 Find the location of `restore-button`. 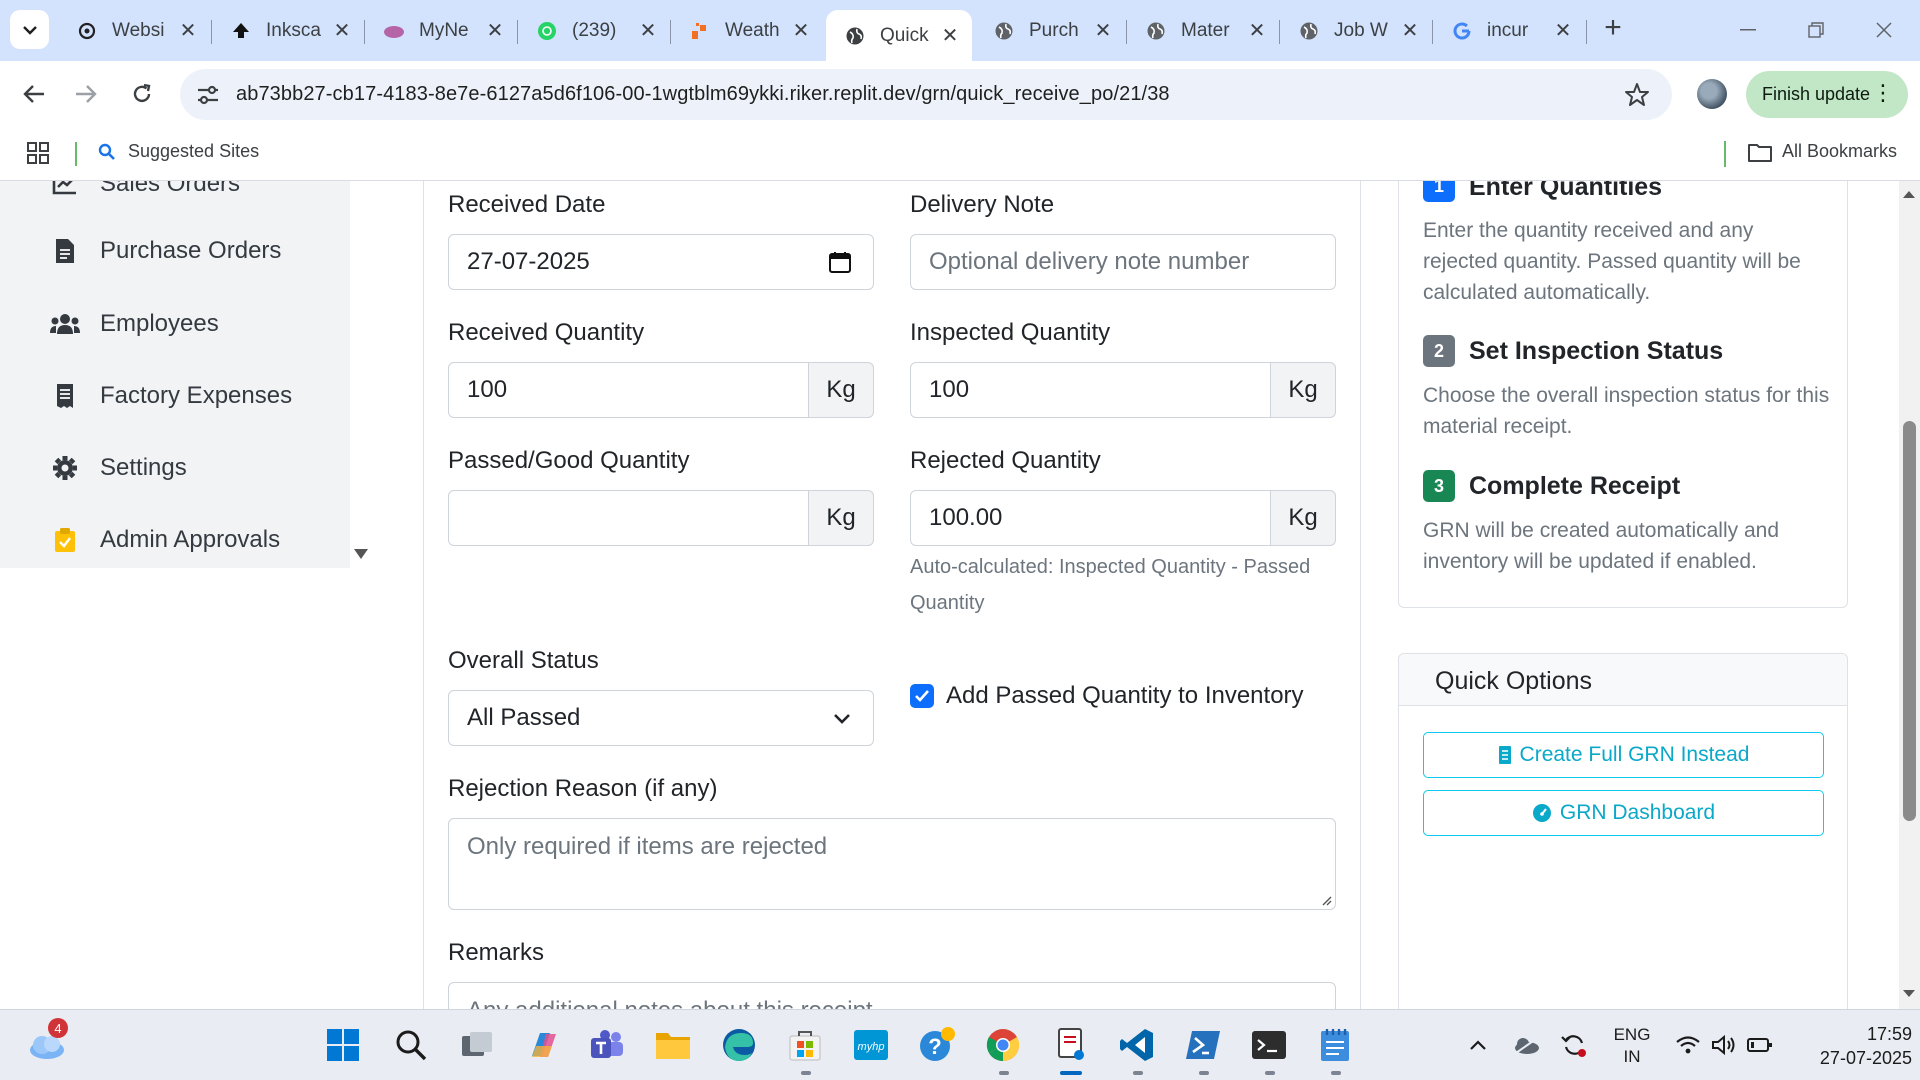

restore-button is located at coordinates (1816, 30).